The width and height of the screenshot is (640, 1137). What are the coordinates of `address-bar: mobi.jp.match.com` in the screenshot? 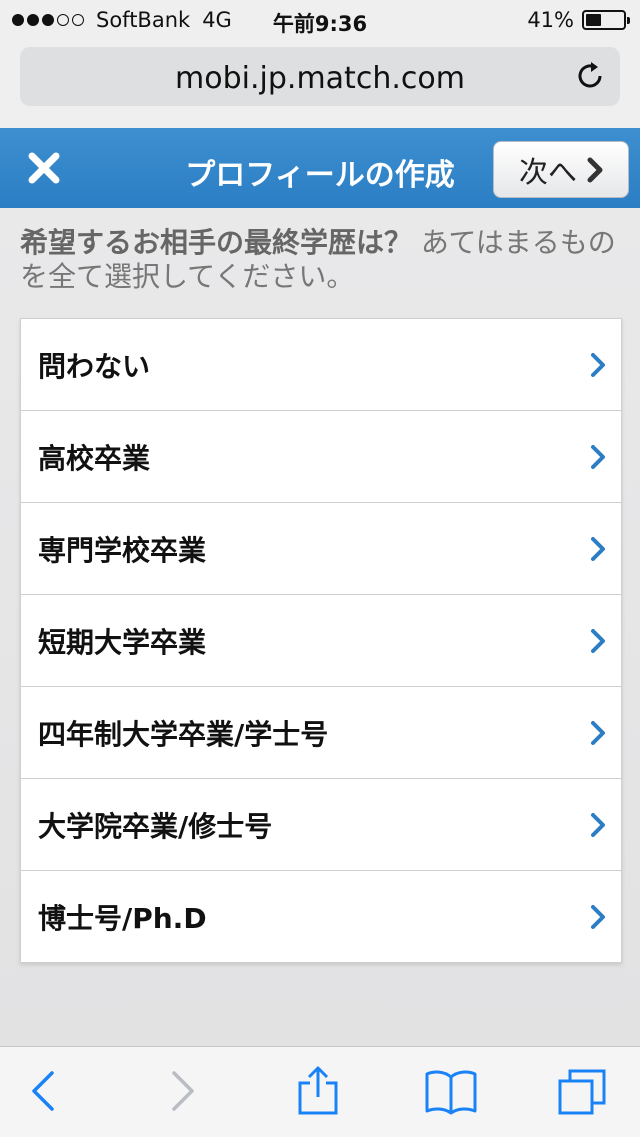 It's located at (320, 76).